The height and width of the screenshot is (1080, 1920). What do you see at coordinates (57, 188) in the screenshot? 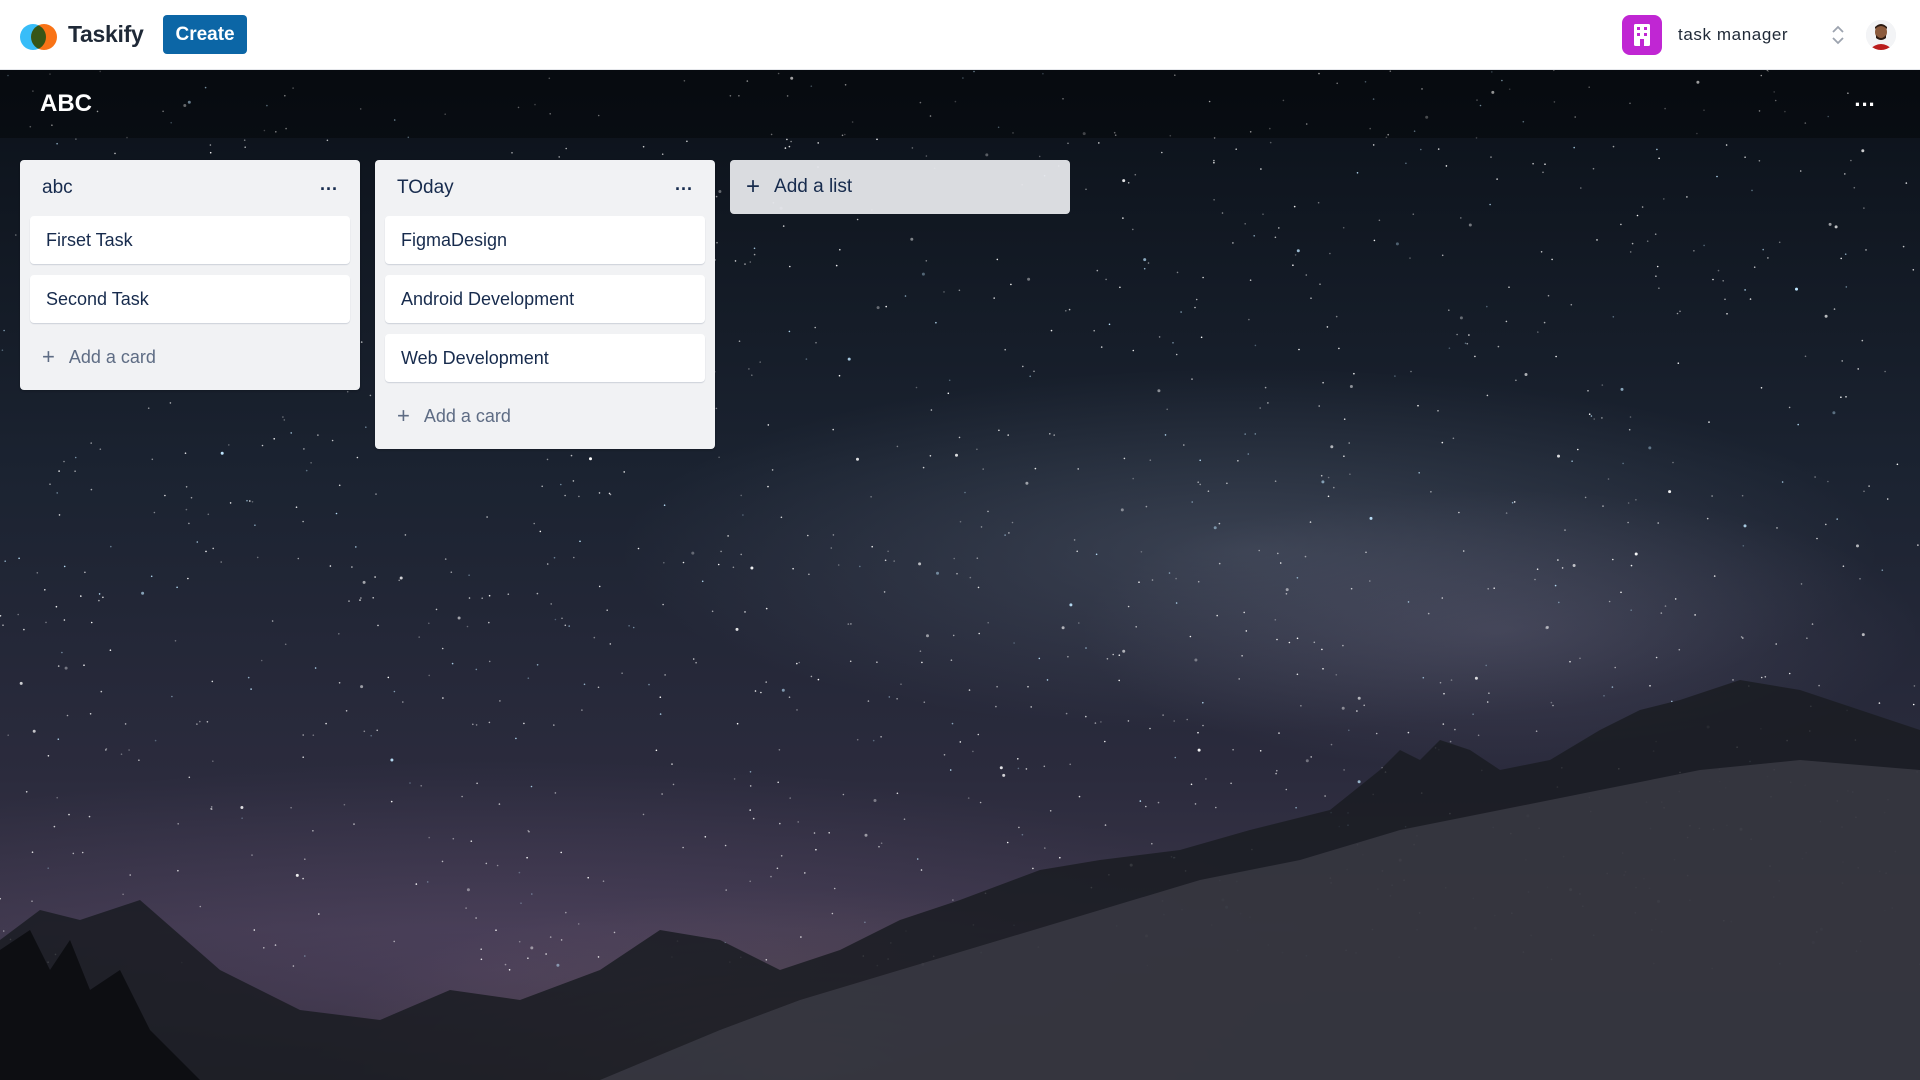
I see `list-title: abc` at bounding box center [57, 188].